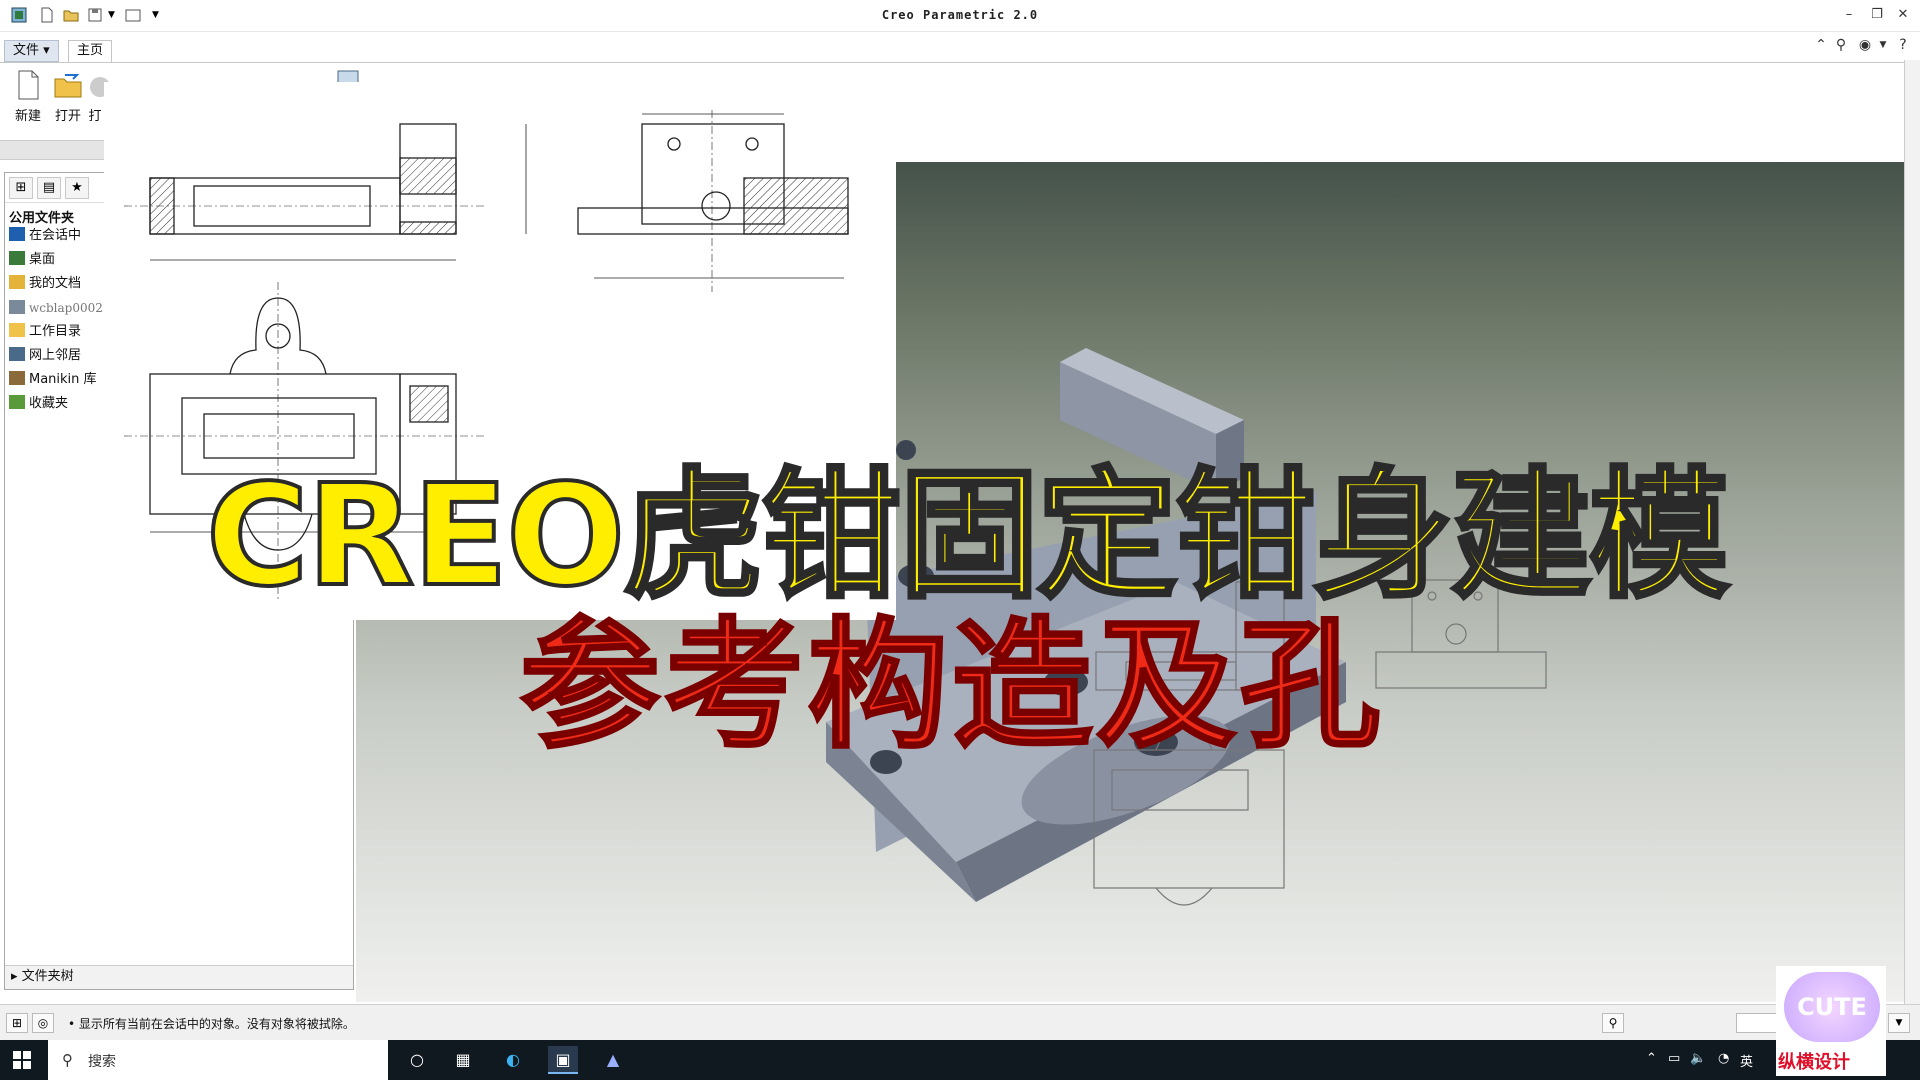  I want to click on creo-taskbar-icon: ▣, so click(563, 1060).